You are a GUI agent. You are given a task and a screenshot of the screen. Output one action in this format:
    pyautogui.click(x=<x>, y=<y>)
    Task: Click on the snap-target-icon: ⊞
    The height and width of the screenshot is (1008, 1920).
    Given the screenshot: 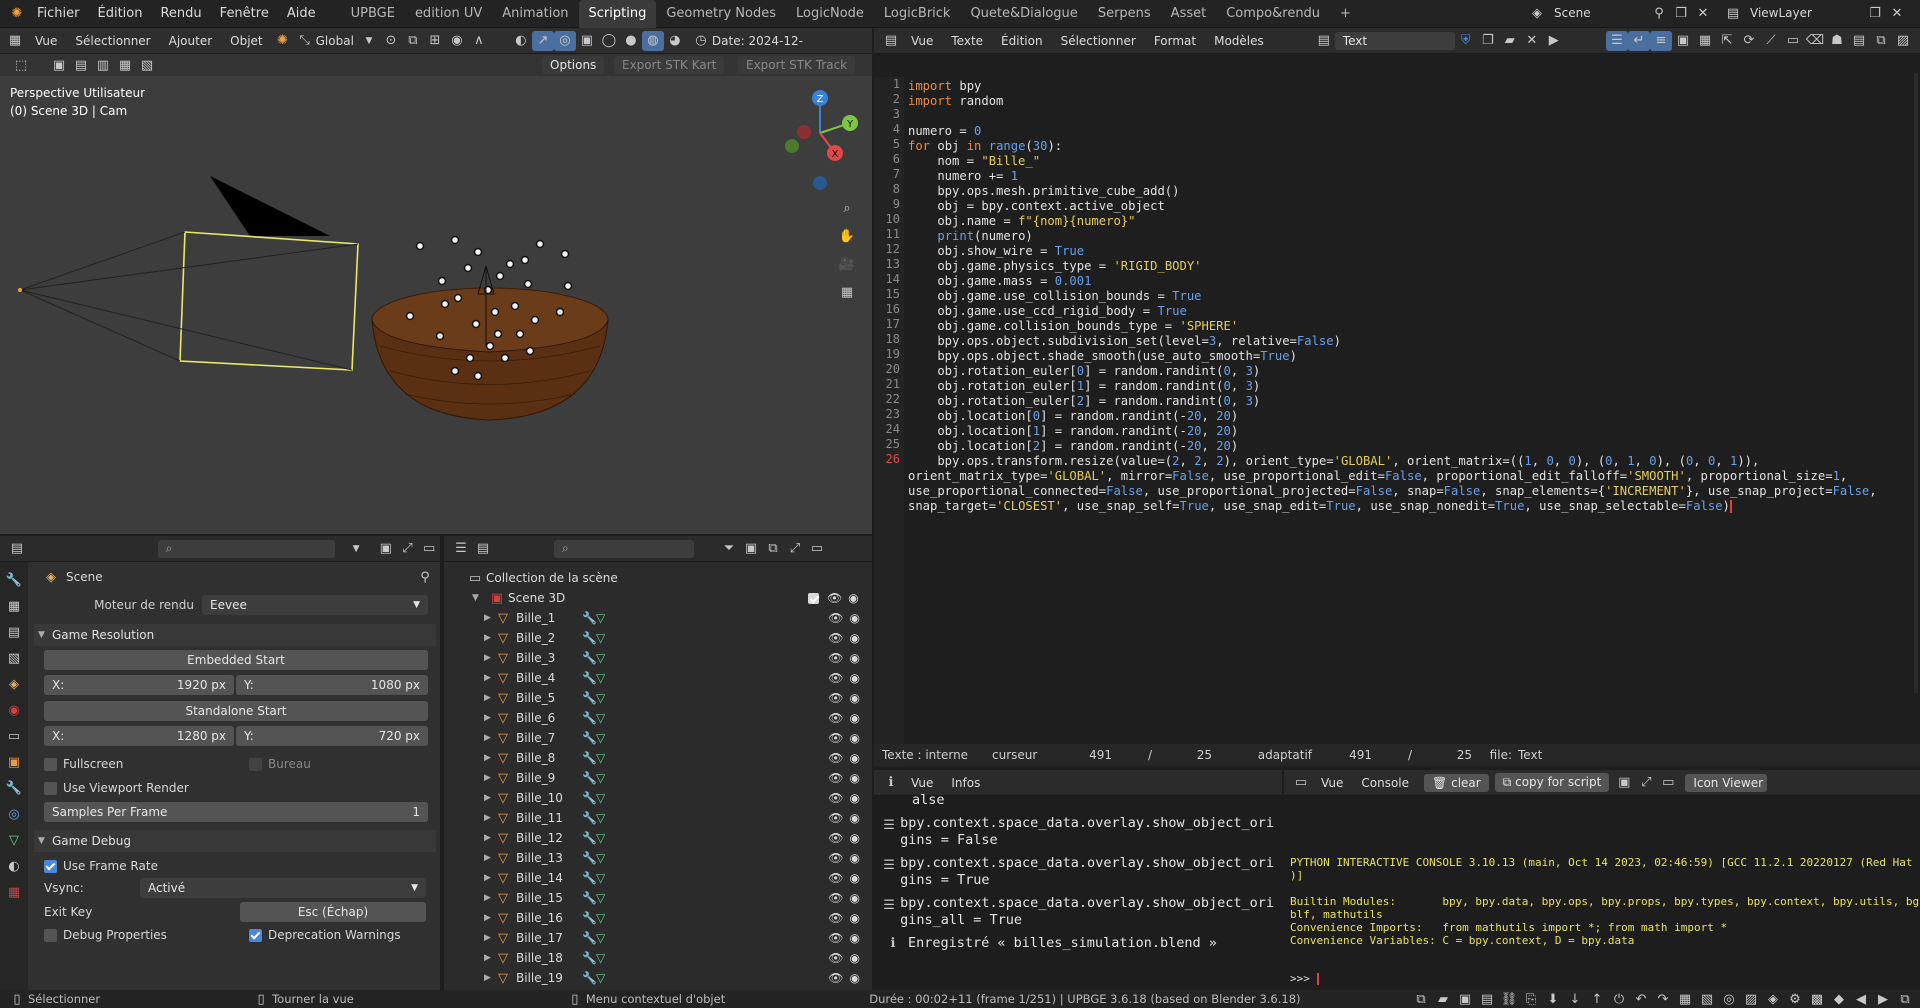 What is the action you would take?
    pyautogui.click(x=435, y=41)
    